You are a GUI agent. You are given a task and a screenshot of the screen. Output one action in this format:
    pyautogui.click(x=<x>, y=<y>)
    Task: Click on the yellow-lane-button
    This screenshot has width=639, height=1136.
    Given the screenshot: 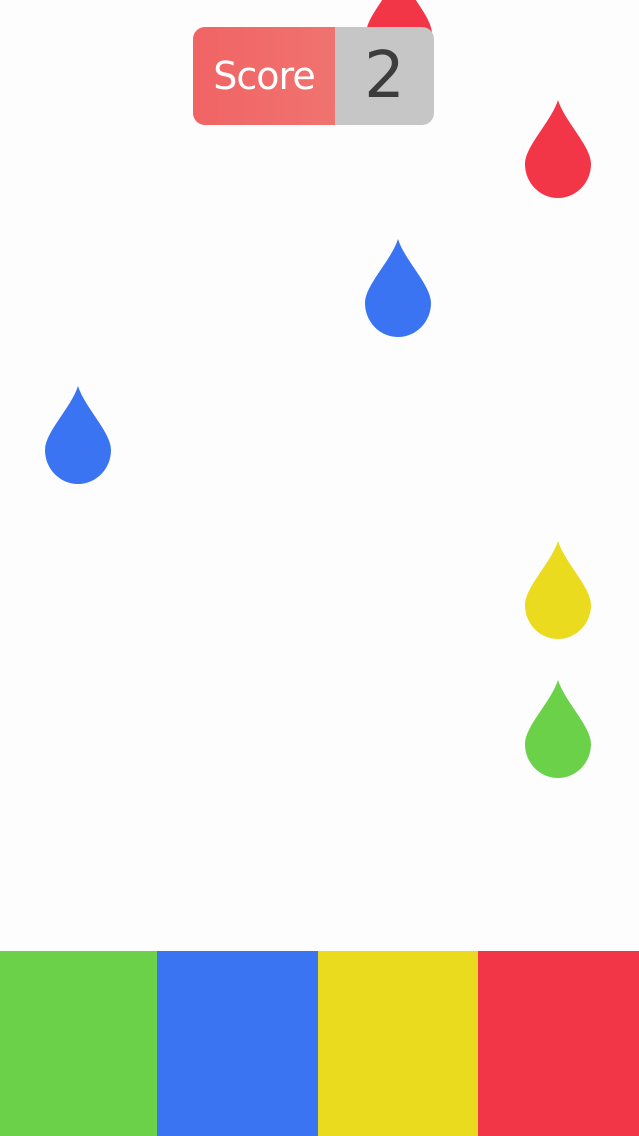 What is the action you would take?
    pyautogui.click(x=398, y=1043)
    